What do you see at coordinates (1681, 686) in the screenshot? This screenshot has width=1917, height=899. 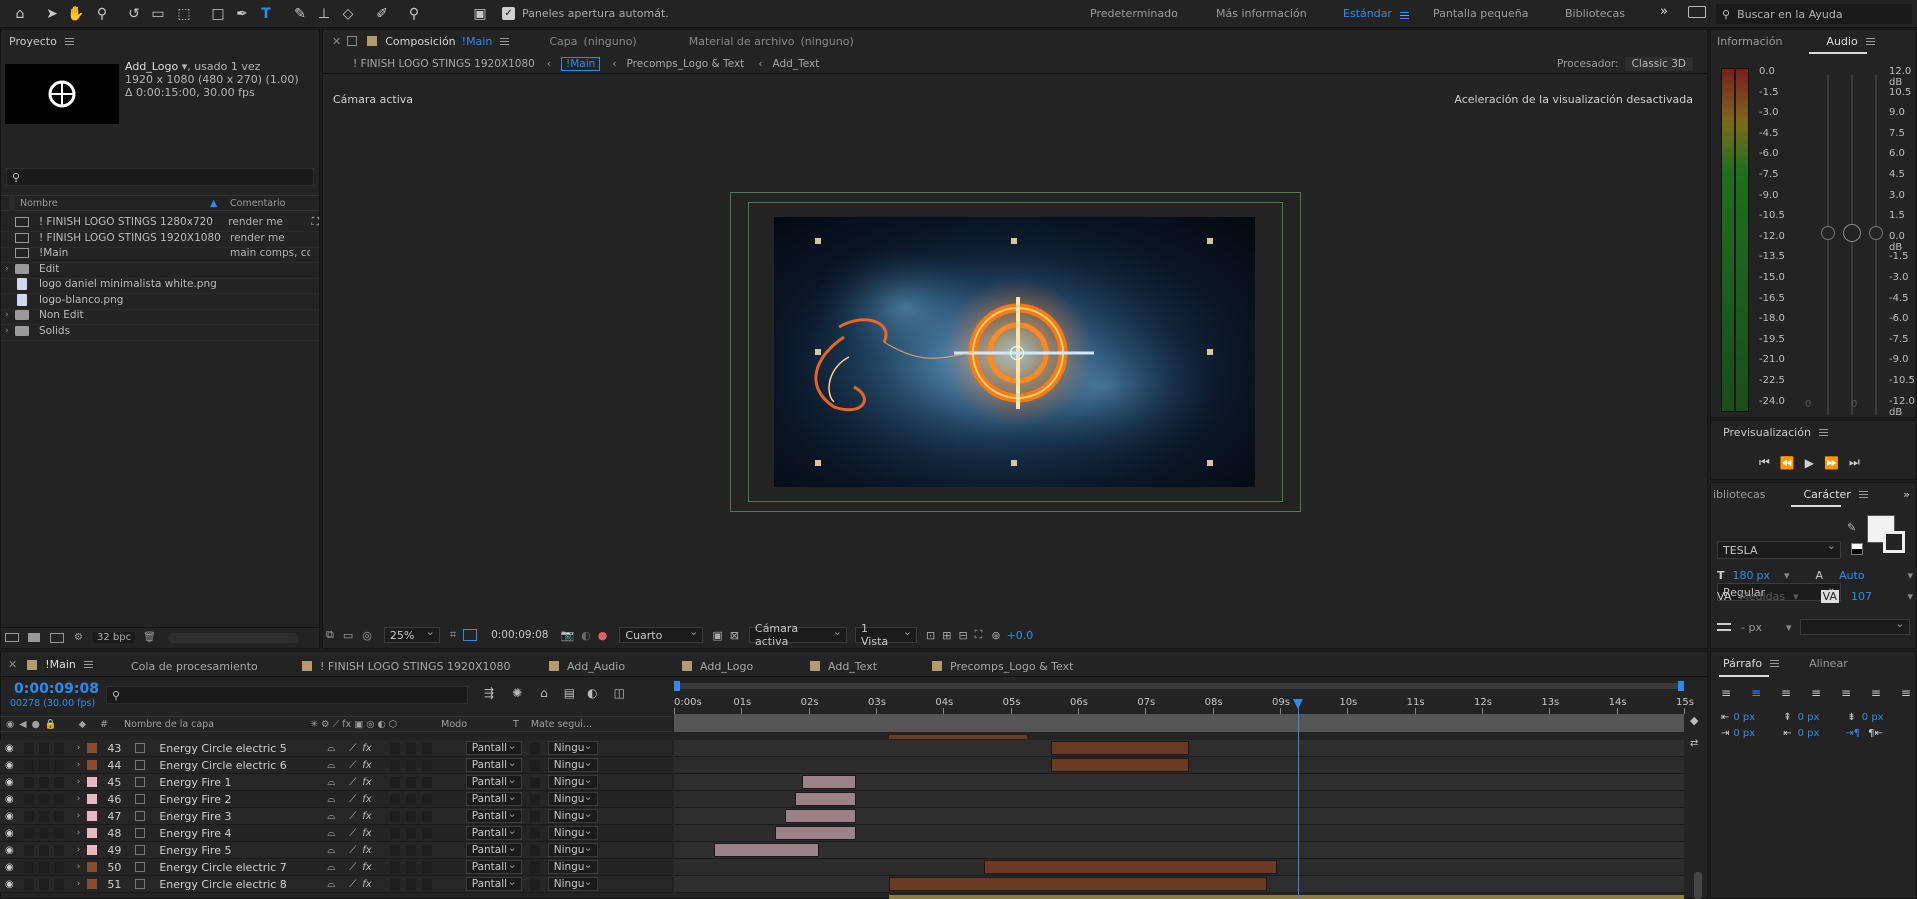 I see `work-area-end-handle` at bounding box center [1681, 686].